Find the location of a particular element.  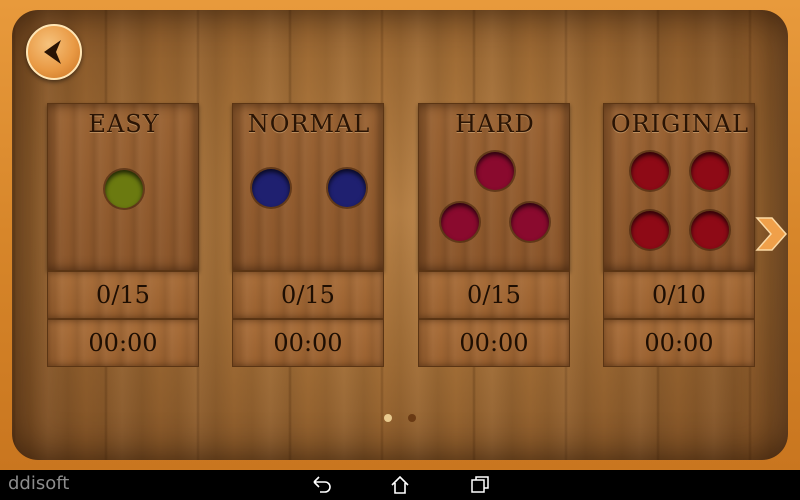

watermark-text: ddisoft is located at coordinates (39, 483).